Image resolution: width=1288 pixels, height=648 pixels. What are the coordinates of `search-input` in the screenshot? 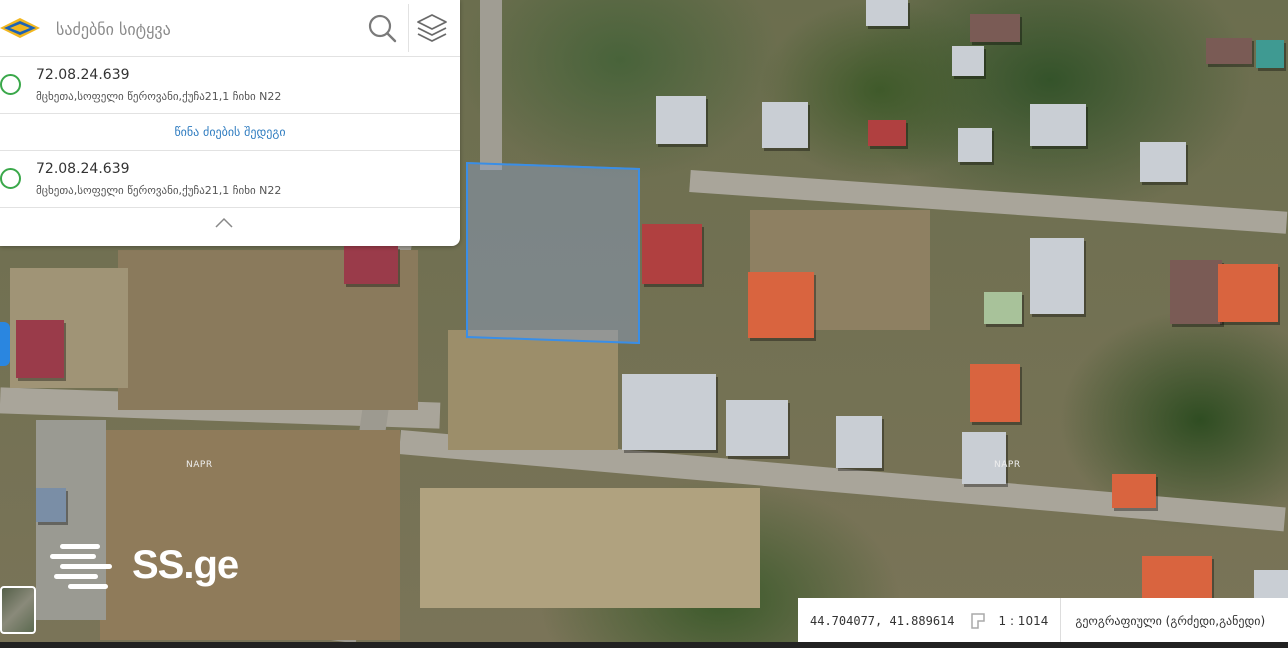 It's located at (206, 29).